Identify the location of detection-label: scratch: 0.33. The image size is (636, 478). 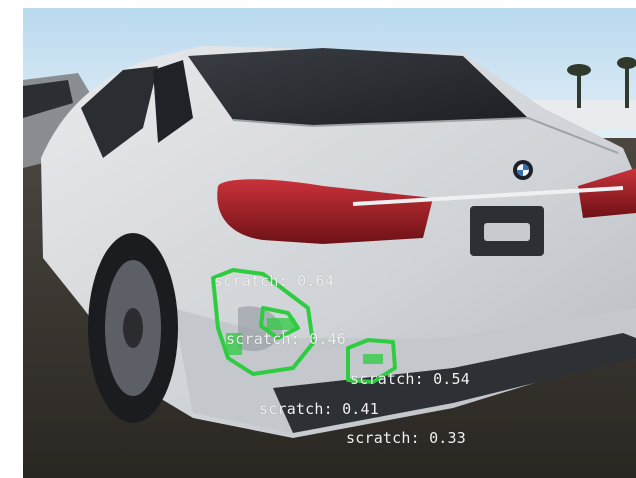
(406, 438).